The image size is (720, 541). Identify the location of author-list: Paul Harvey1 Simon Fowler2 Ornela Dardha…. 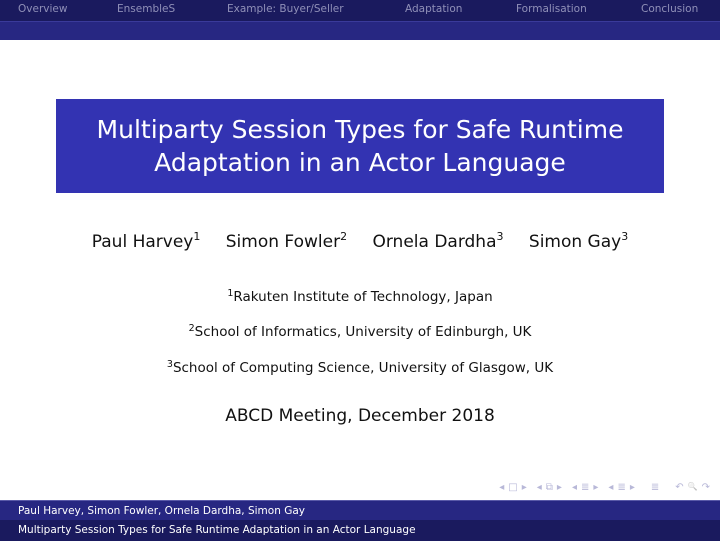
(360, 241).